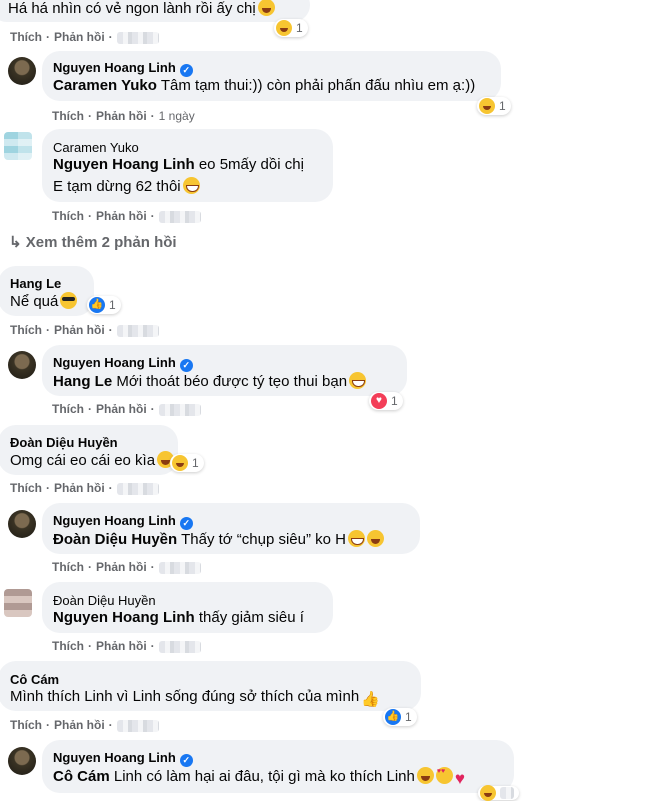 This screenshot has height=801, width=661. I want to click on blurred-count, so click(507, 793).